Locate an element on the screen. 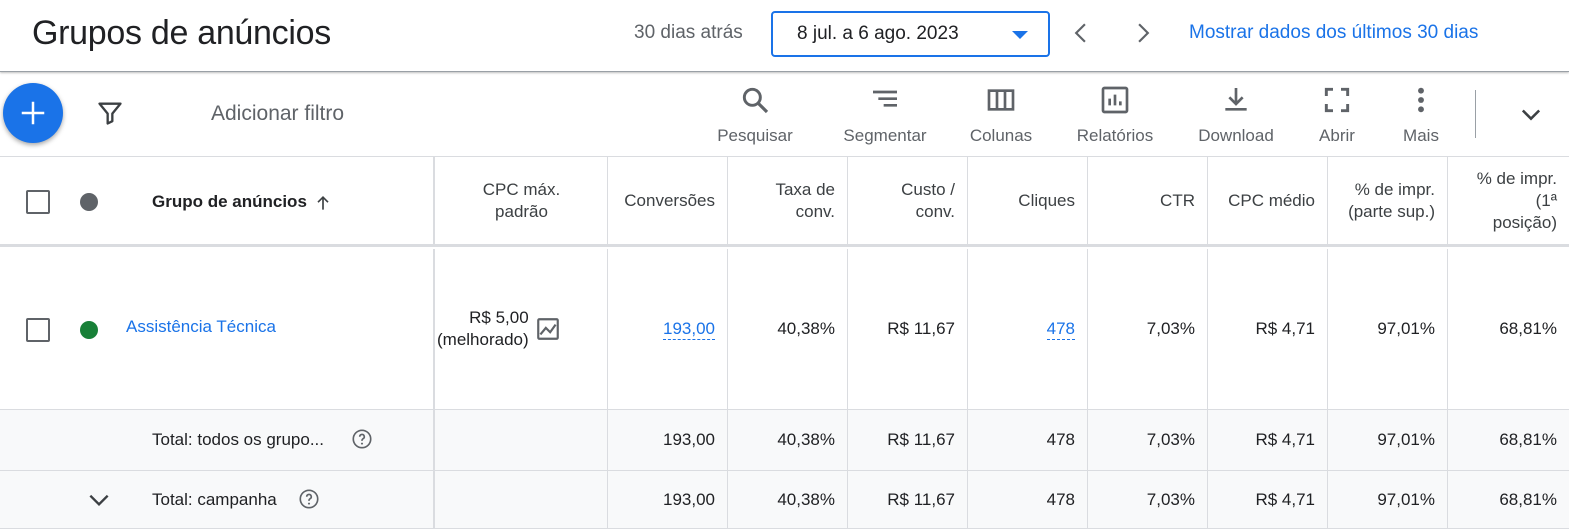 The image size is (1569, 529). impr-top-header-text: % de impr. (parte sup.) is located at coordinates (1391, 201).